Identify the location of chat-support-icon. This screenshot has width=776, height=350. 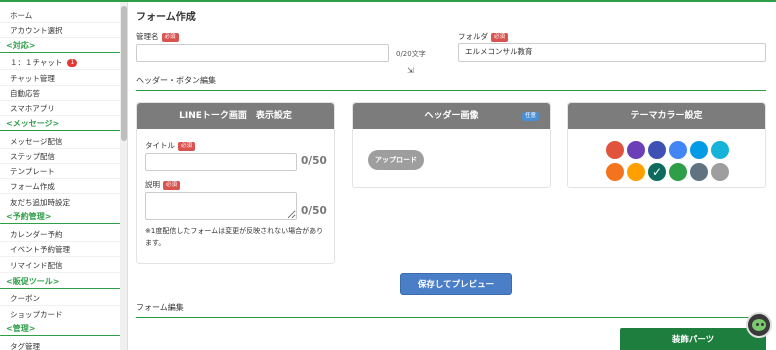
(759, 325).